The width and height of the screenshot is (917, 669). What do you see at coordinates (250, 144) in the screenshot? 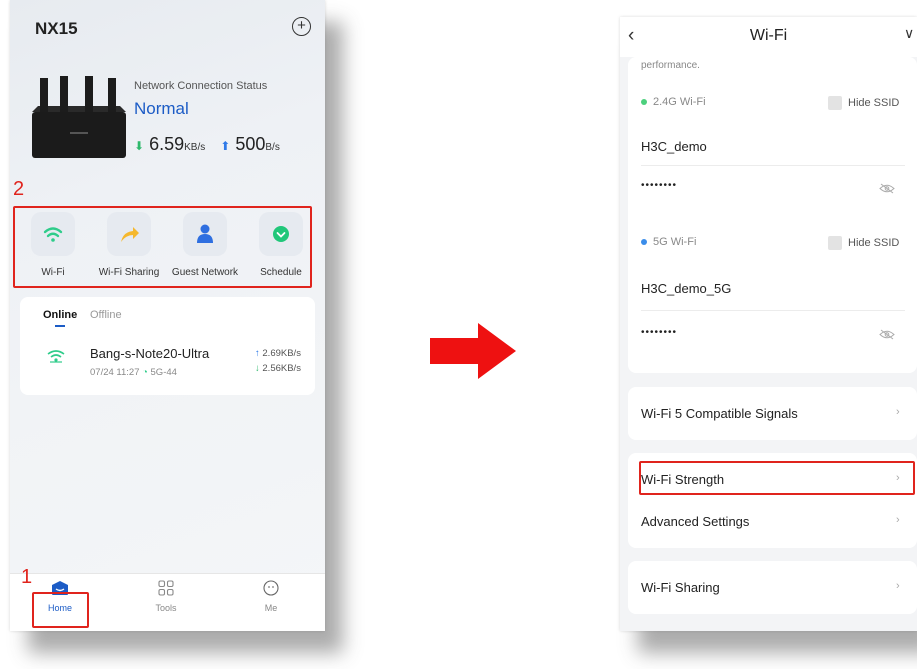
I see `upload-speed: 500` at bounding box center [250, 144].